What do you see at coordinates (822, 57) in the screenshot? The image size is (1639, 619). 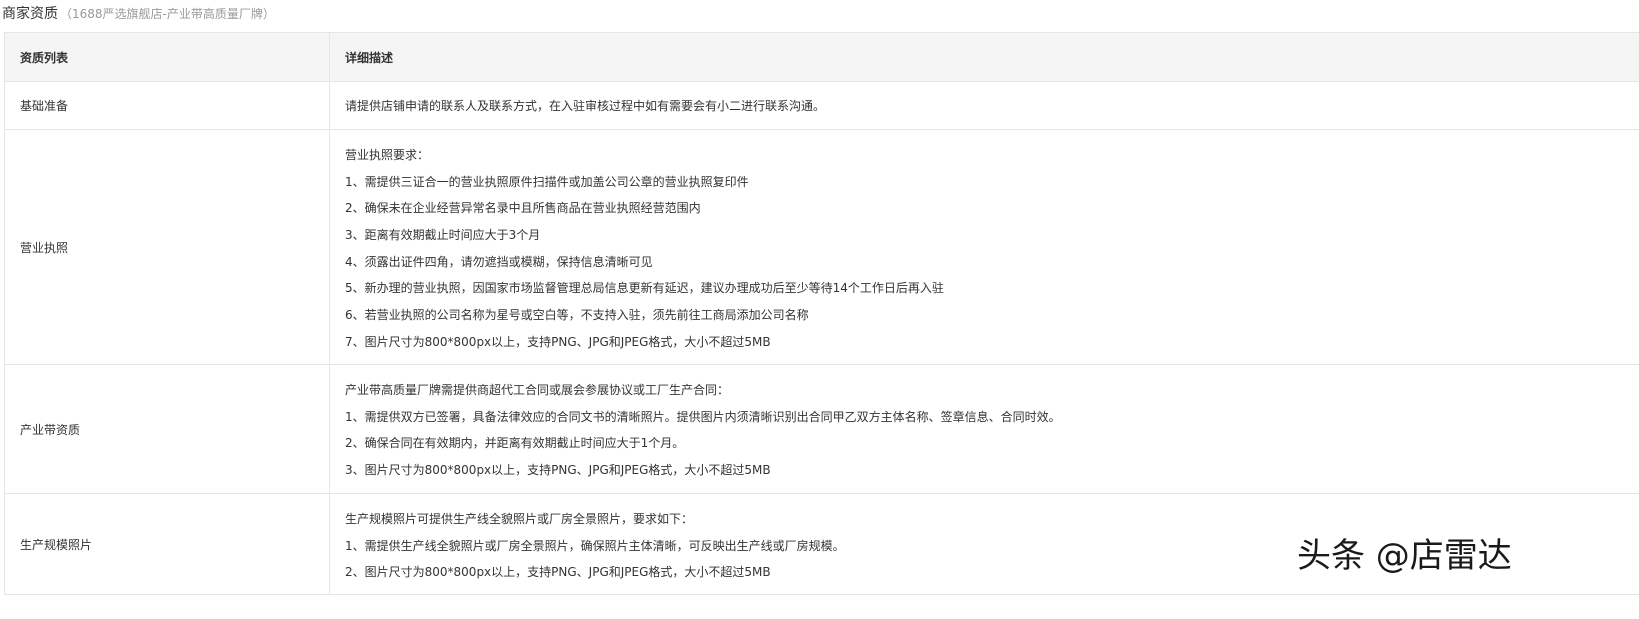 I see `table-header-row: 资质列表 详细描述` at bounding box center [822, 57].